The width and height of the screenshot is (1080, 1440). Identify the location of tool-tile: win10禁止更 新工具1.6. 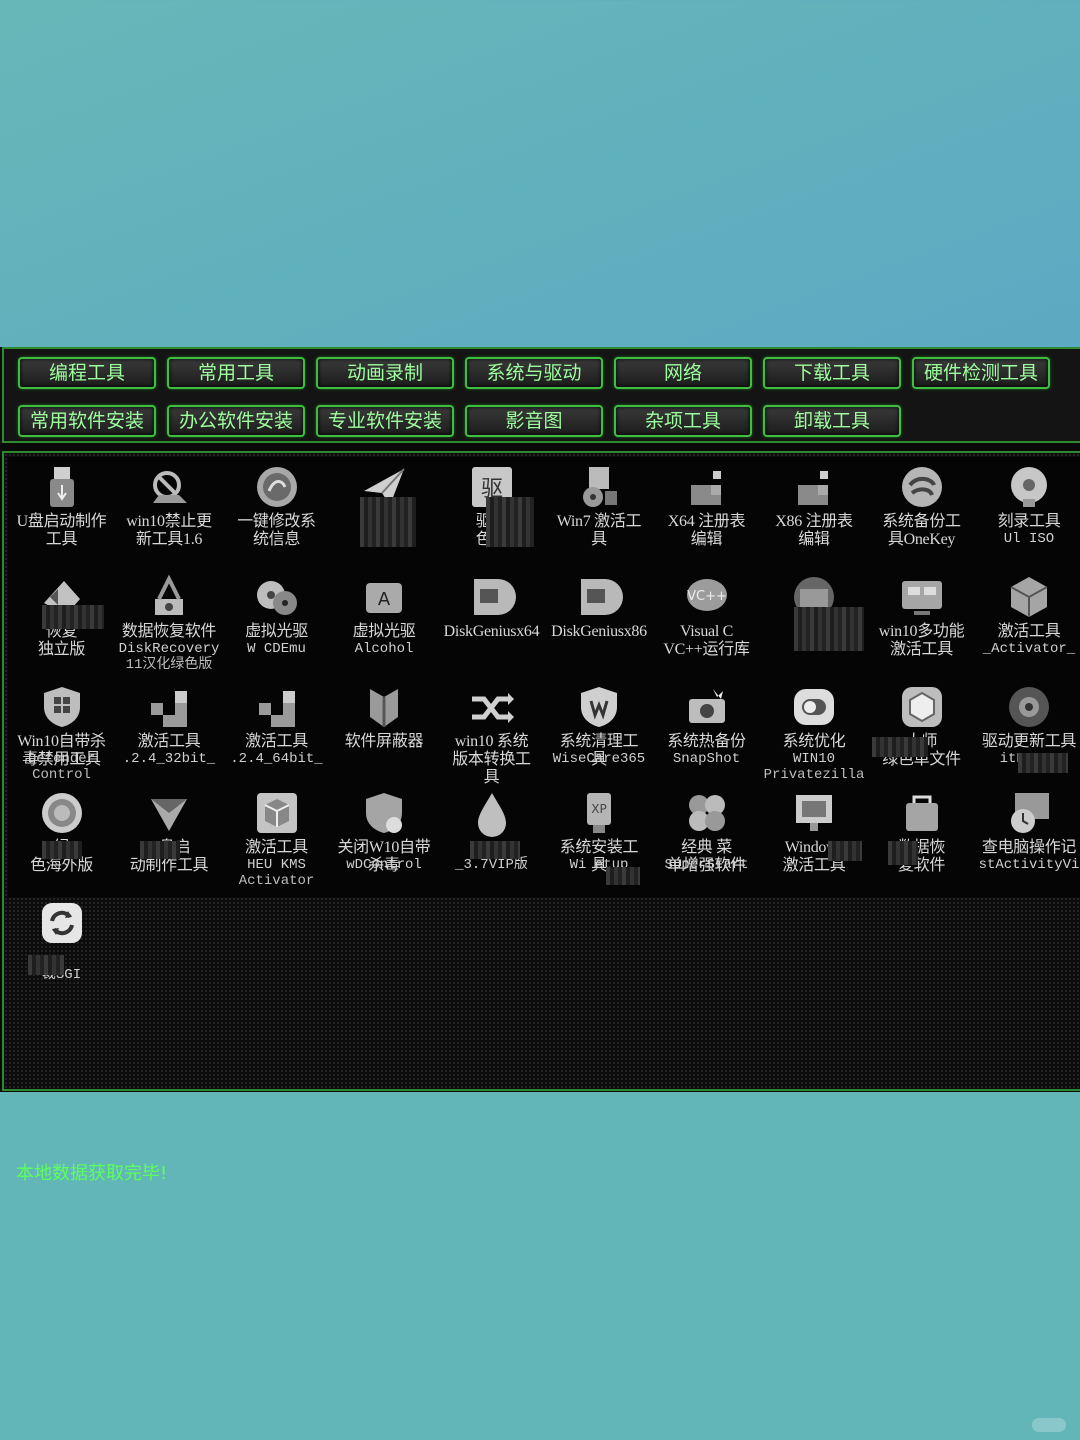
(169, 511).